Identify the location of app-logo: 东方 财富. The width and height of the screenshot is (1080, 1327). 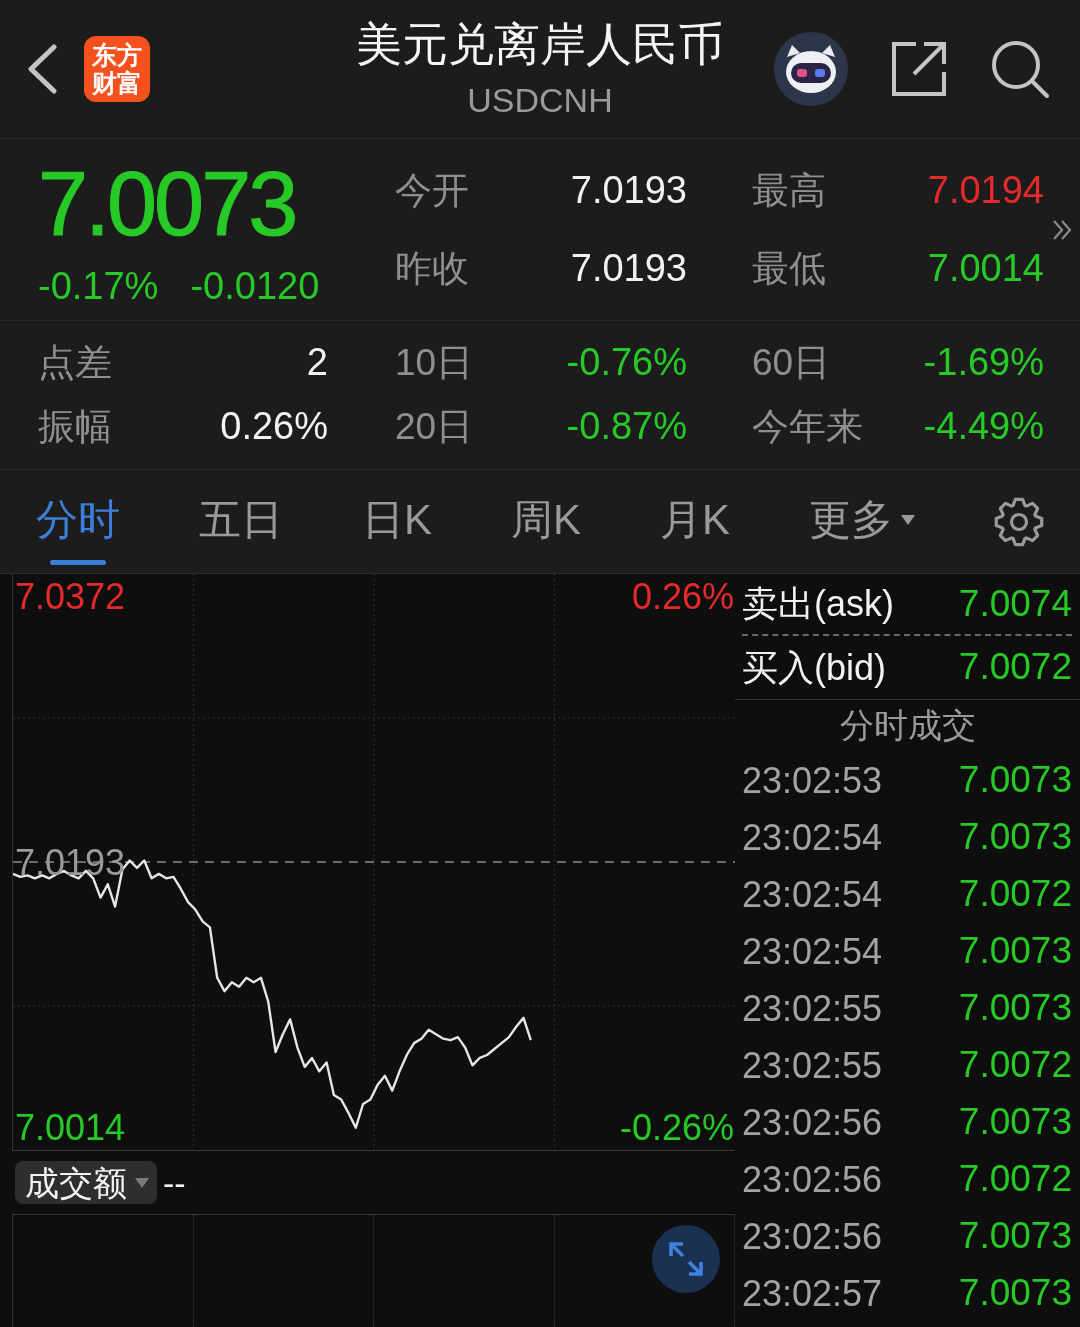
(117, 69).